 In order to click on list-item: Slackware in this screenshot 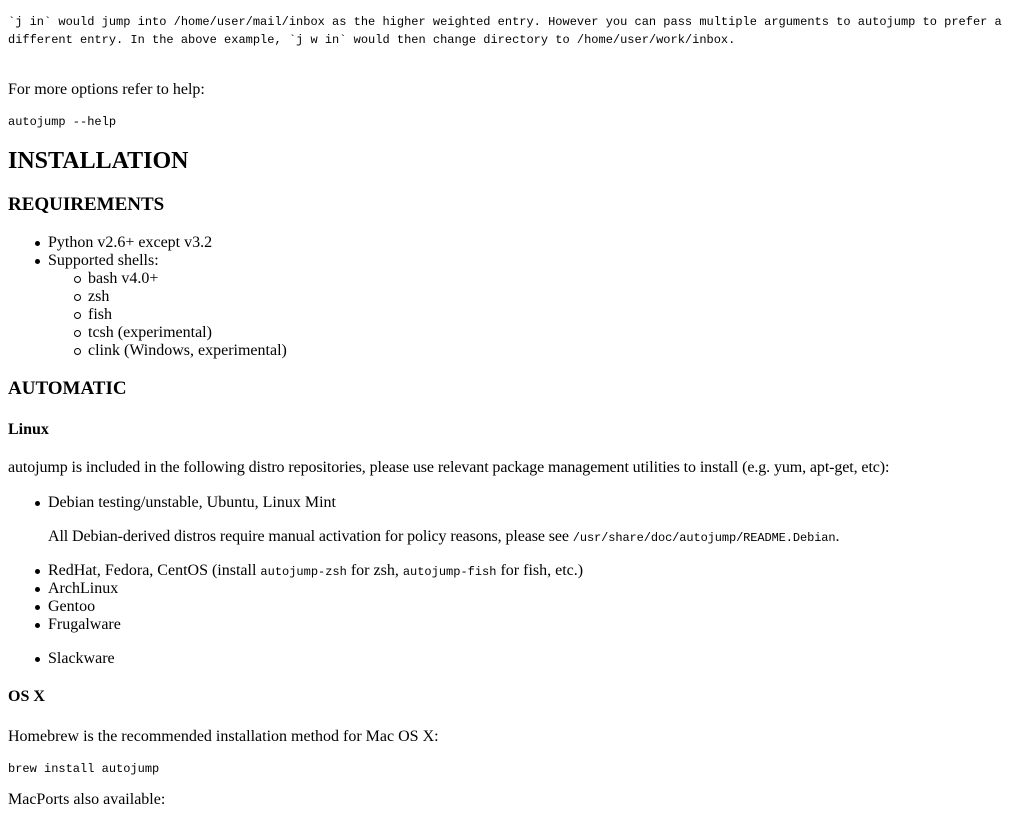, I will do `click(525, 659)`.